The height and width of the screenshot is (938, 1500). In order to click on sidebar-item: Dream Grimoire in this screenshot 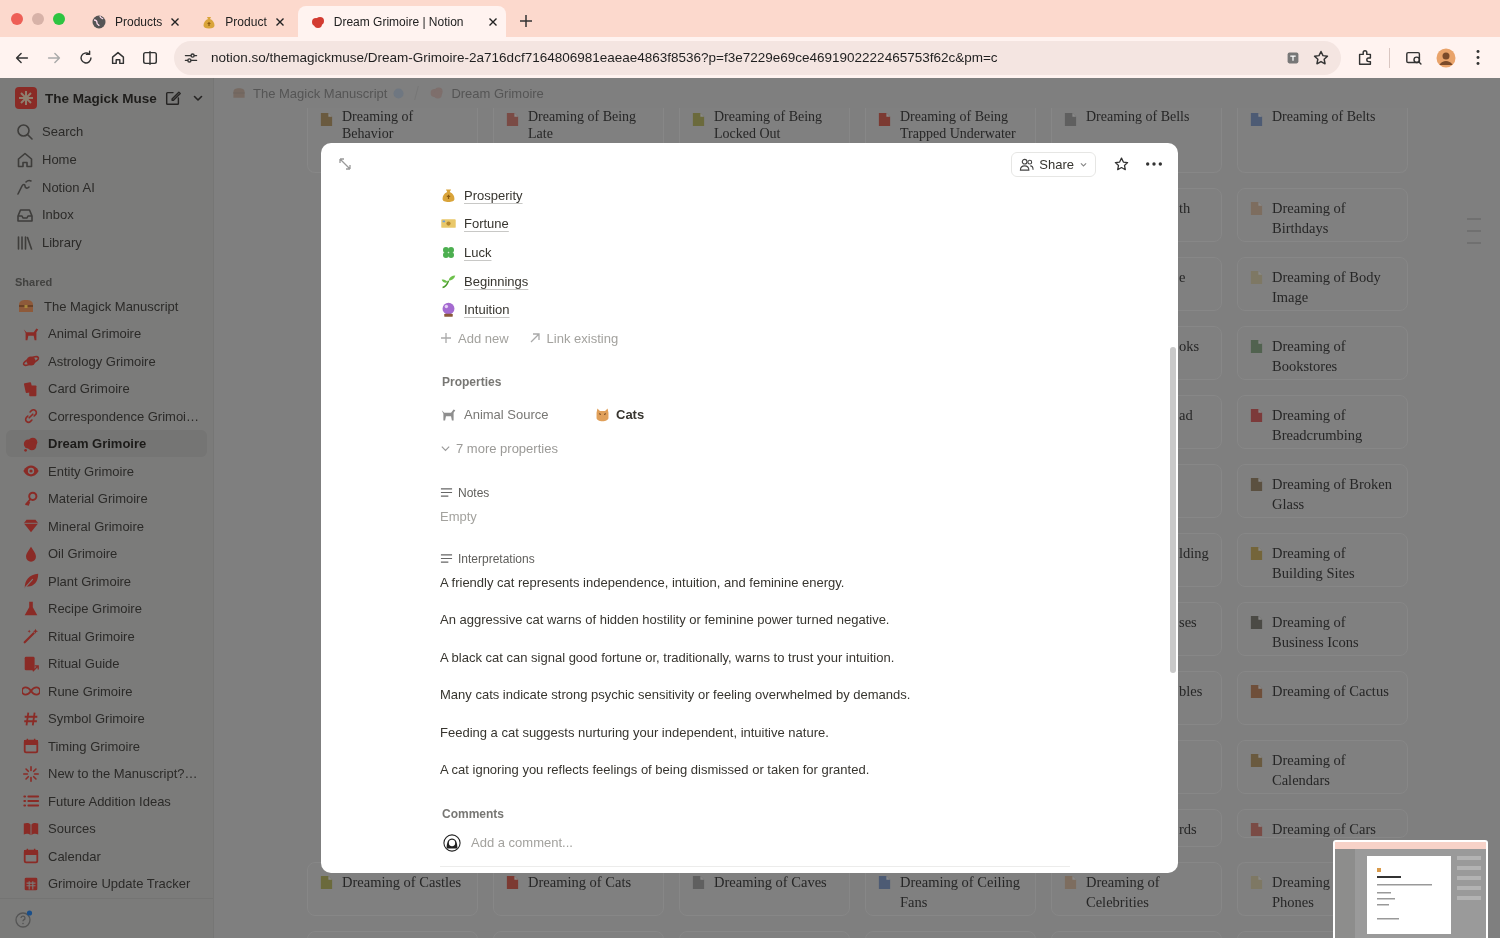, I will do `click(106, 443)`.